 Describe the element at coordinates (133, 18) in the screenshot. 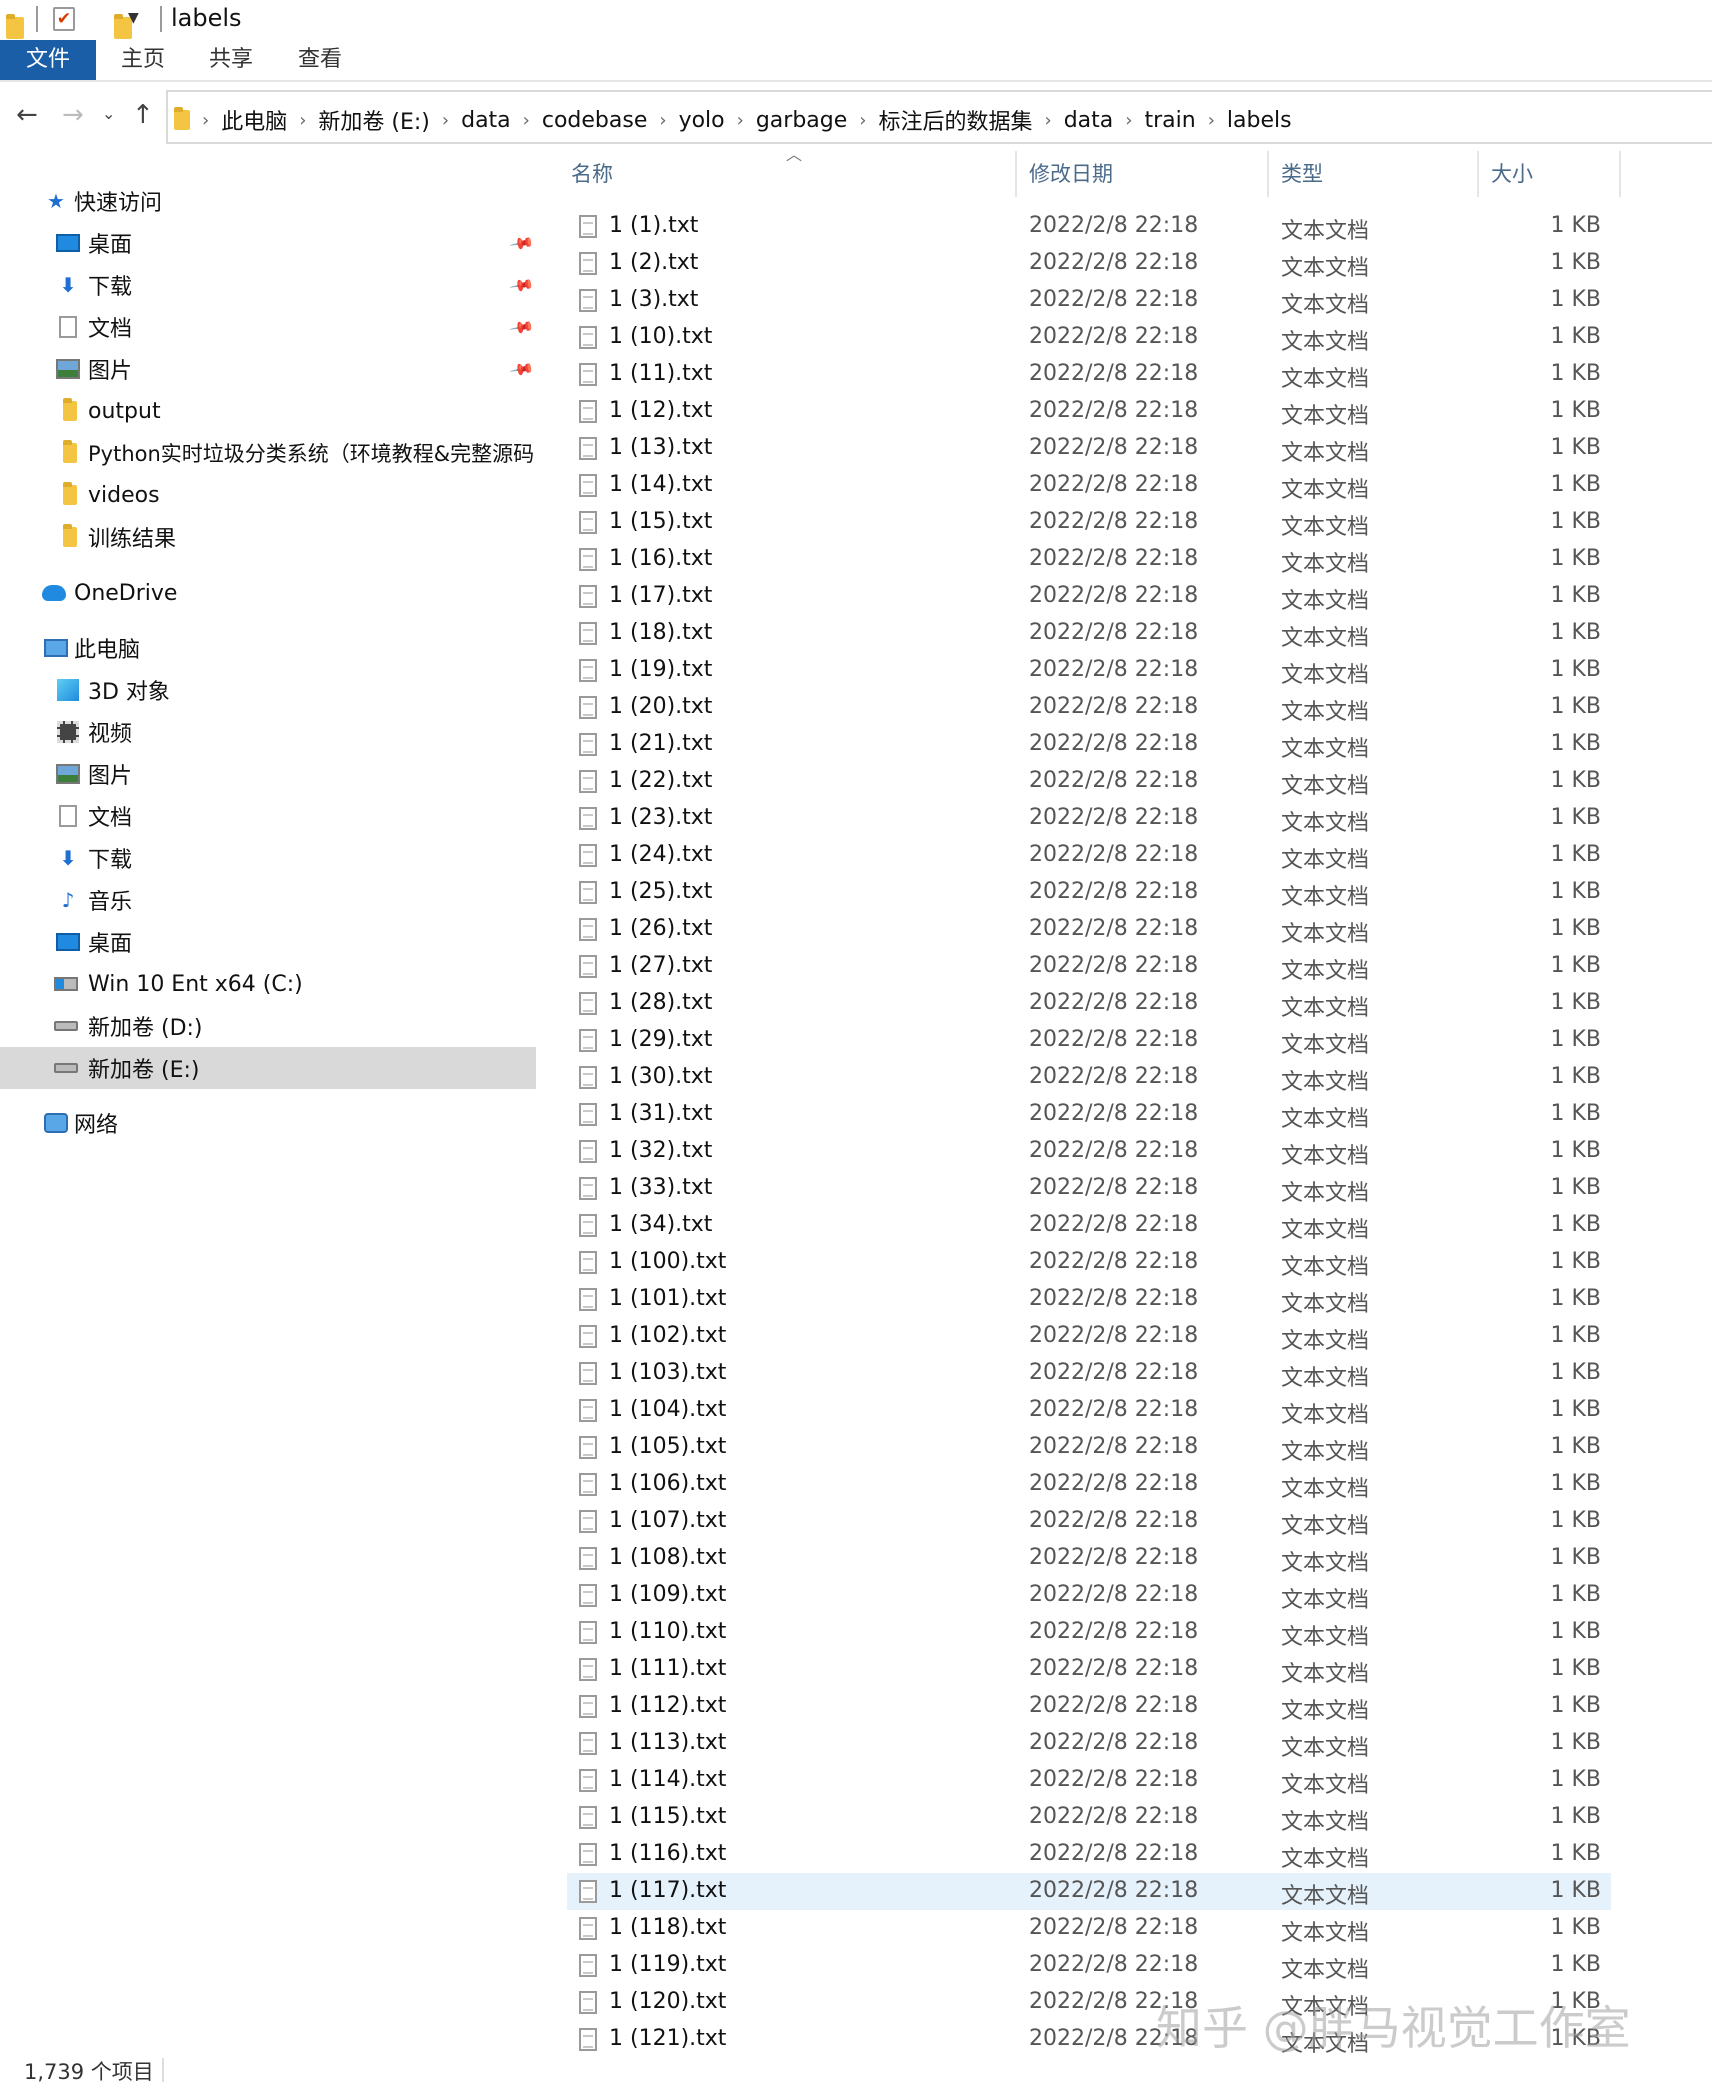

I see `chevron-down-icon: ▼` at that location.